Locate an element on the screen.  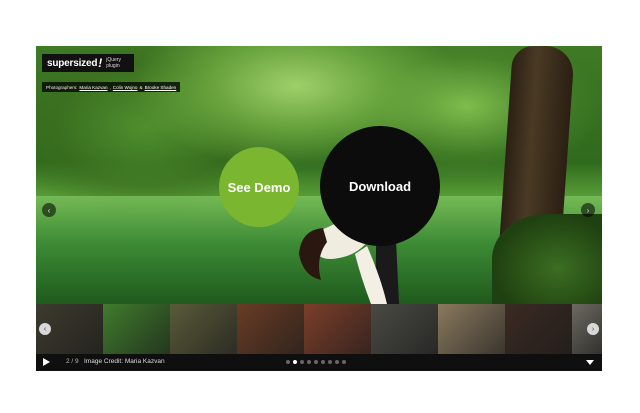
logo-name: supersized is located at coordinates (72, 63).